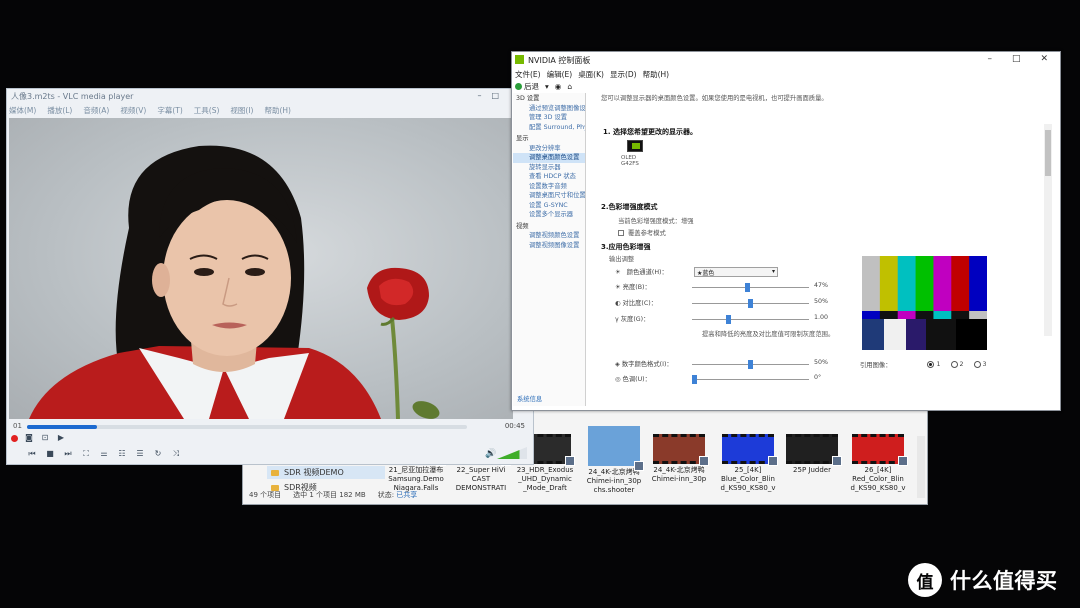  Describe the element at coordinates (527, 86) in the screenshot. I see `back-button: 后退` at that location.